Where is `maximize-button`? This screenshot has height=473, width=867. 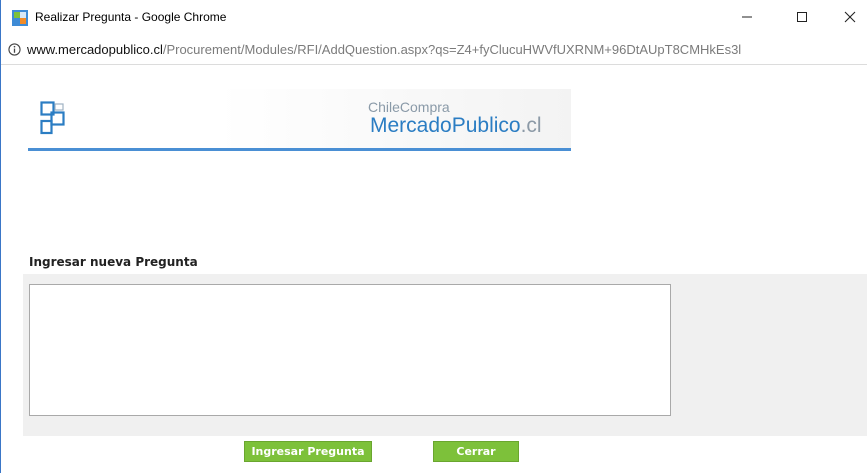
maximize-button is located at coordinates (802, 17).